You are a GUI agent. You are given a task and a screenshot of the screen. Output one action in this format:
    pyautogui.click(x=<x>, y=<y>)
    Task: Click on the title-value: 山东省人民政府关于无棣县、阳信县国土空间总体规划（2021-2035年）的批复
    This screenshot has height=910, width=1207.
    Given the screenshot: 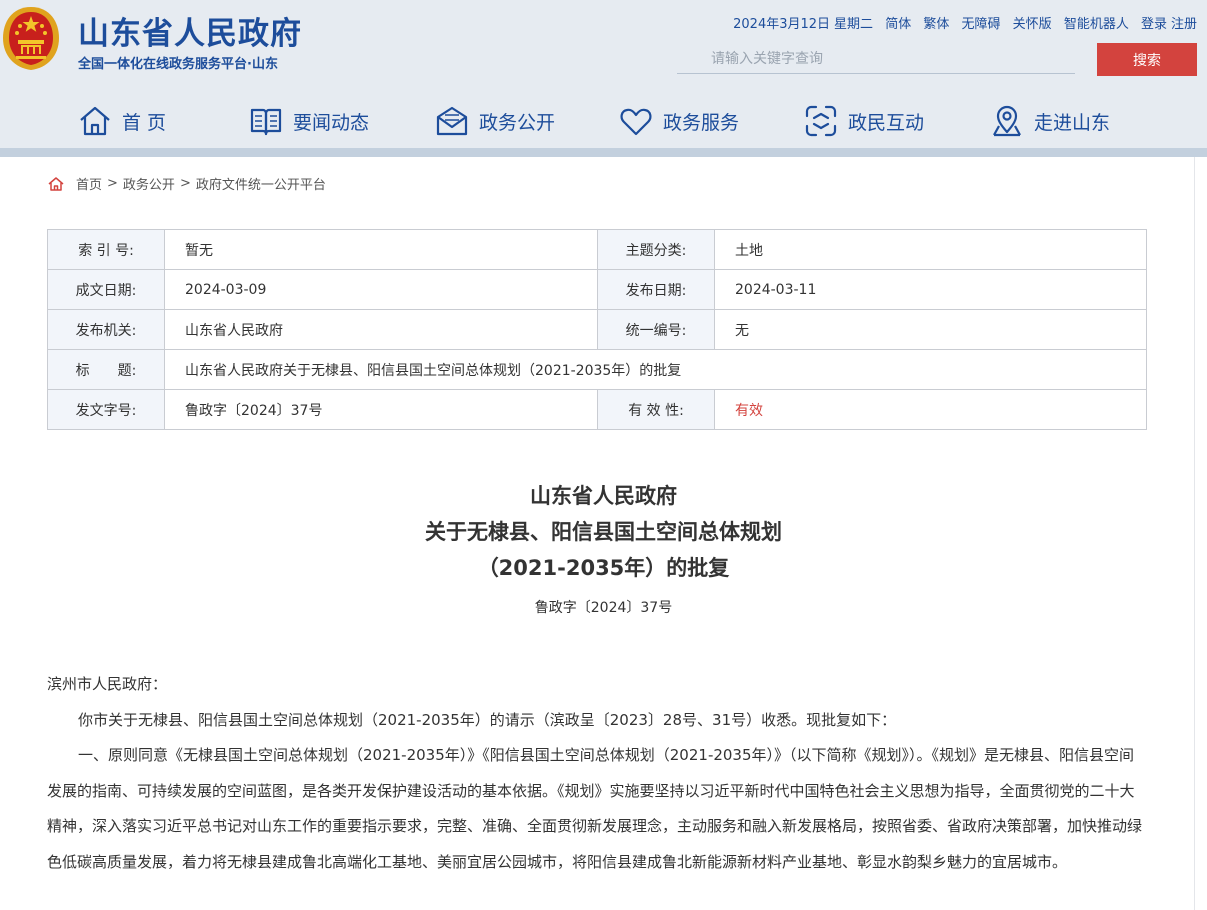 What is the action you would take?
    pyautogui.click(x=655, y=369)
    